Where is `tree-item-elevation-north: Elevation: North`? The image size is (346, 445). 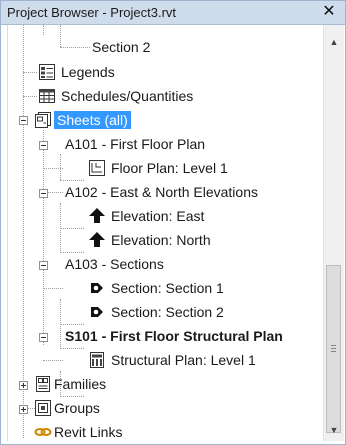
tree-item-elevation-north: Elevation: North is located at coordinates (165, 240).